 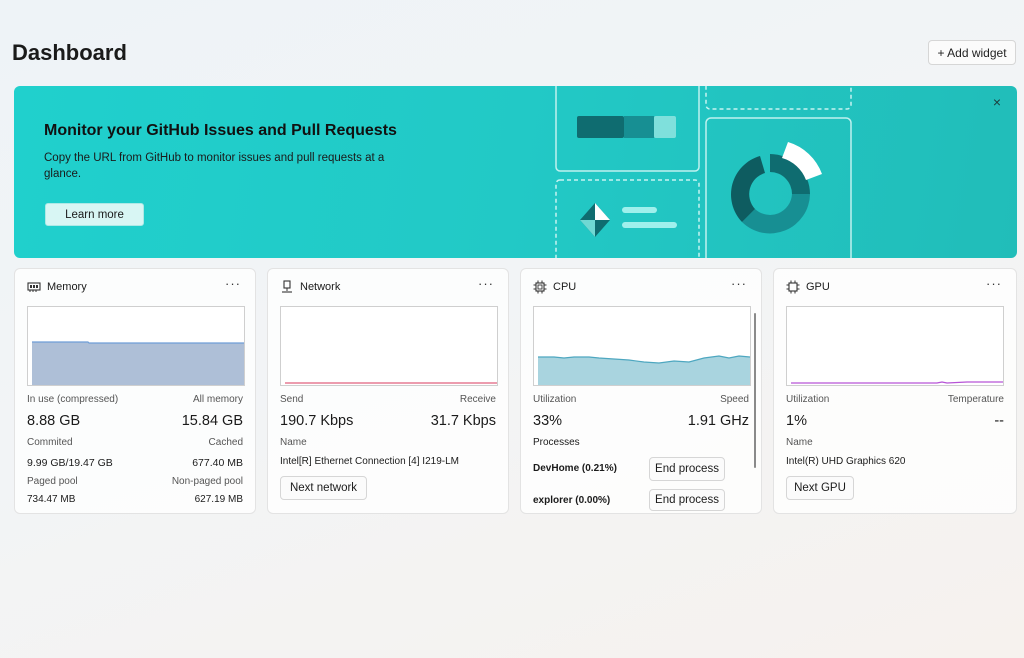 What do you see at coordinates (755, 390) in the screenshot?
I see `scrollbar` at bounding box center [755, 390].